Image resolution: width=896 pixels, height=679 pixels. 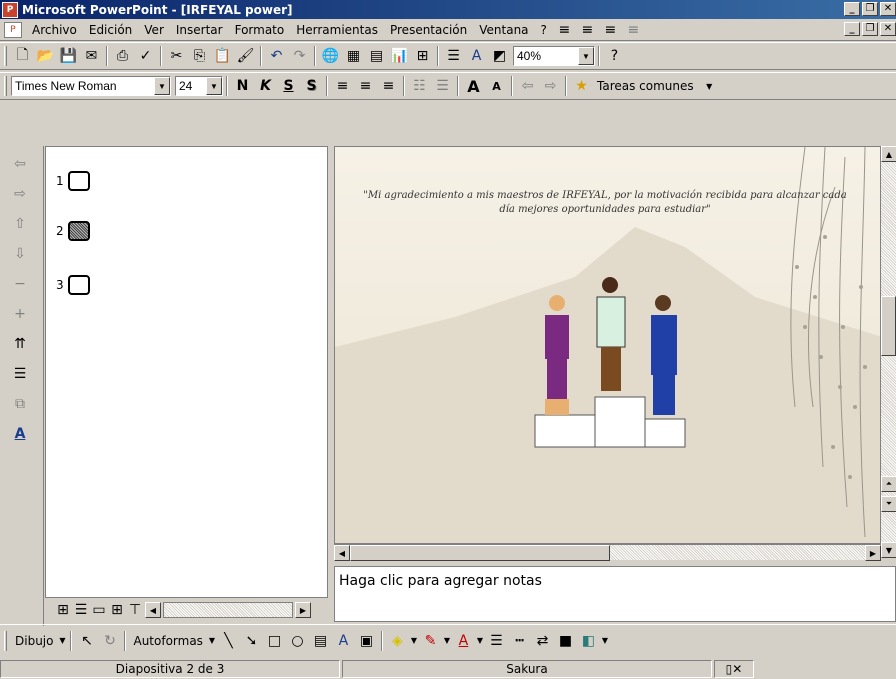 What do you see at coordinates (176, 56) in the screenshot?
I see `cut-icon: ✂` at bounding box center [176, 56].